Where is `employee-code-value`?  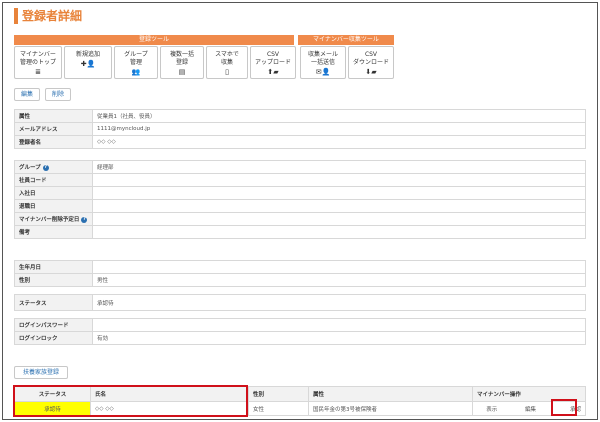
employee-code-value is located at coordinates (339, 180).